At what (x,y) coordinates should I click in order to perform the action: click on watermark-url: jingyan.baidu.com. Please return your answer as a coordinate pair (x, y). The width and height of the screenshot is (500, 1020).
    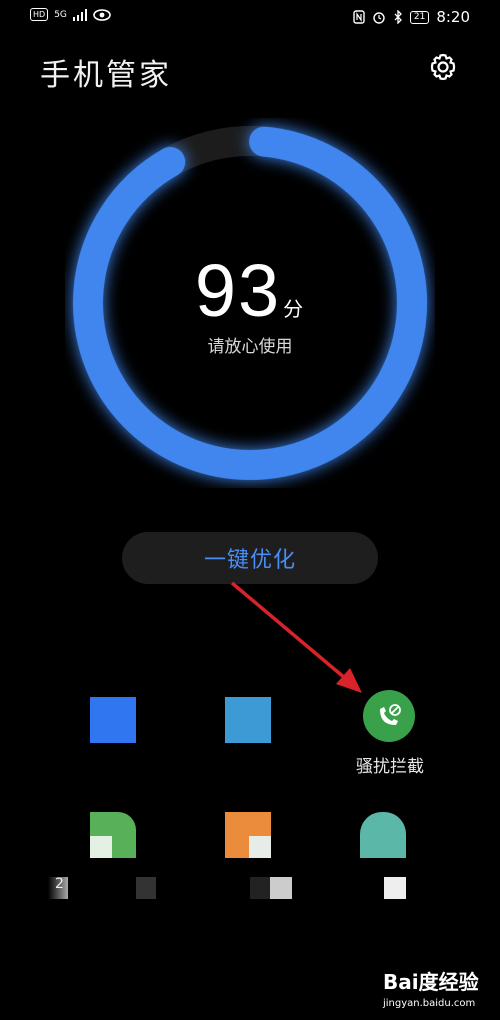
    Looking at the image, I should click on (429, 1003).